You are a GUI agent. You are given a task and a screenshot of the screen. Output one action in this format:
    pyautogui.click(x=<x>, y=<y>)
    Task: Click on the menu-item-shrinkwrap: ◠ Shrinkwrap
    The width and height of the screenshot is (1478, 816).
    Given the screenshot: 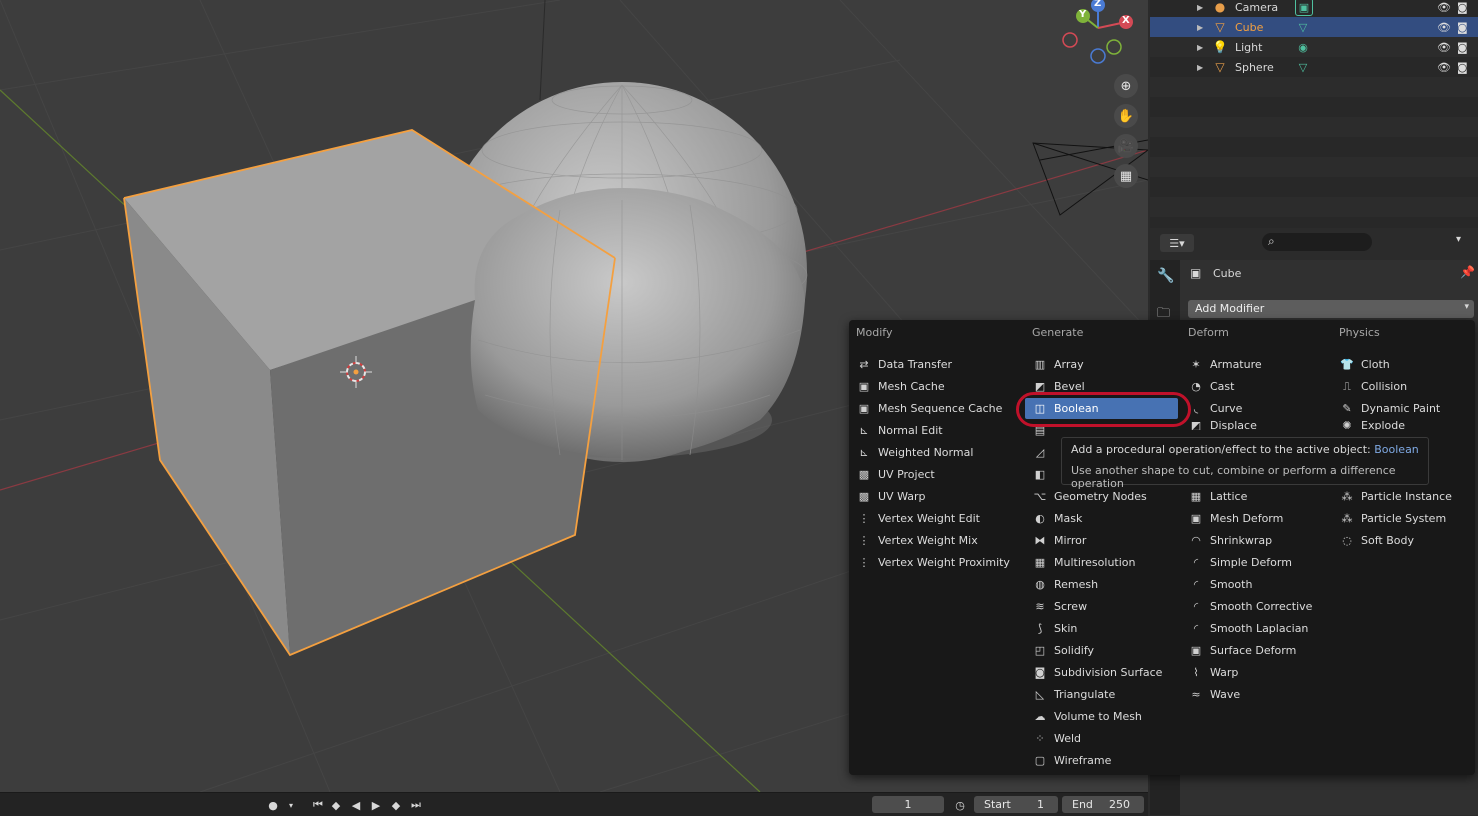 What is the action you would take?
    pyautogui.click(x=1230, y=540)
    